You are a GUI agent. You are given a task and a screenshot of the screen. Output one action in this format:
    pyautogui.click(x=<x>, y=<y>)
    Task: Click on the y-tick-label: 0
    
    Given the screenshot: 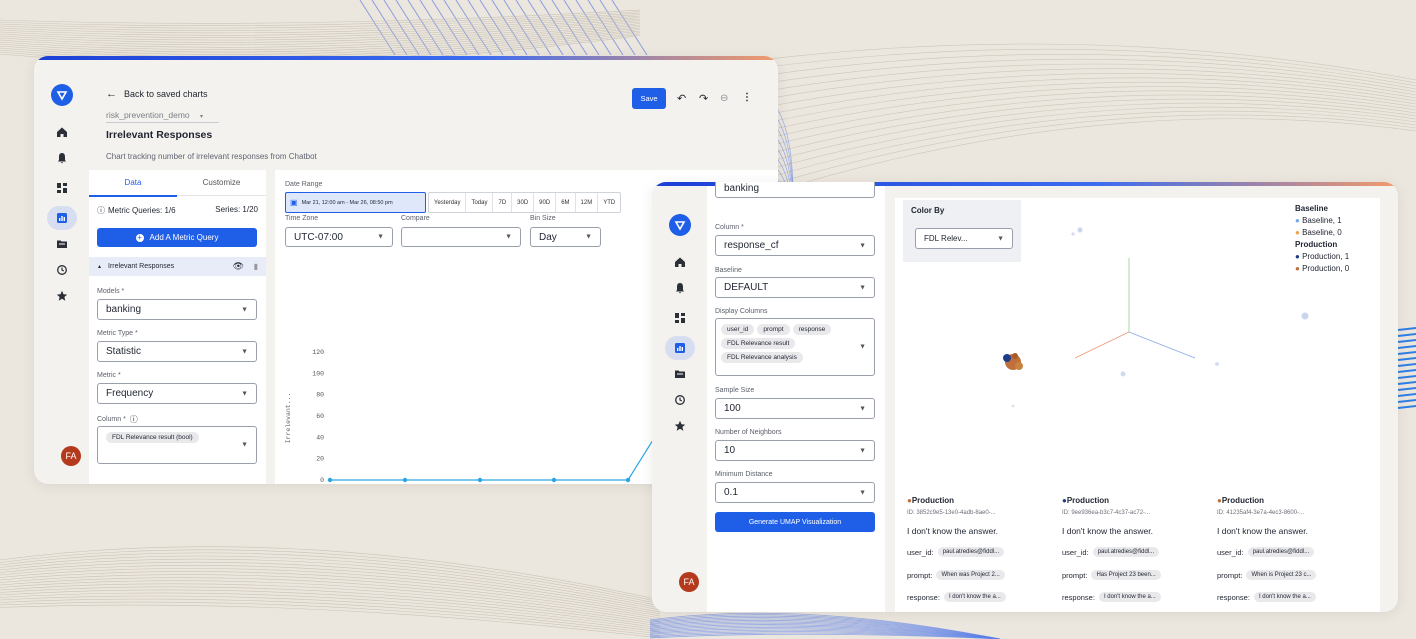 What is the action you would take?
    pyautogui.click(x=322, y=480)
    